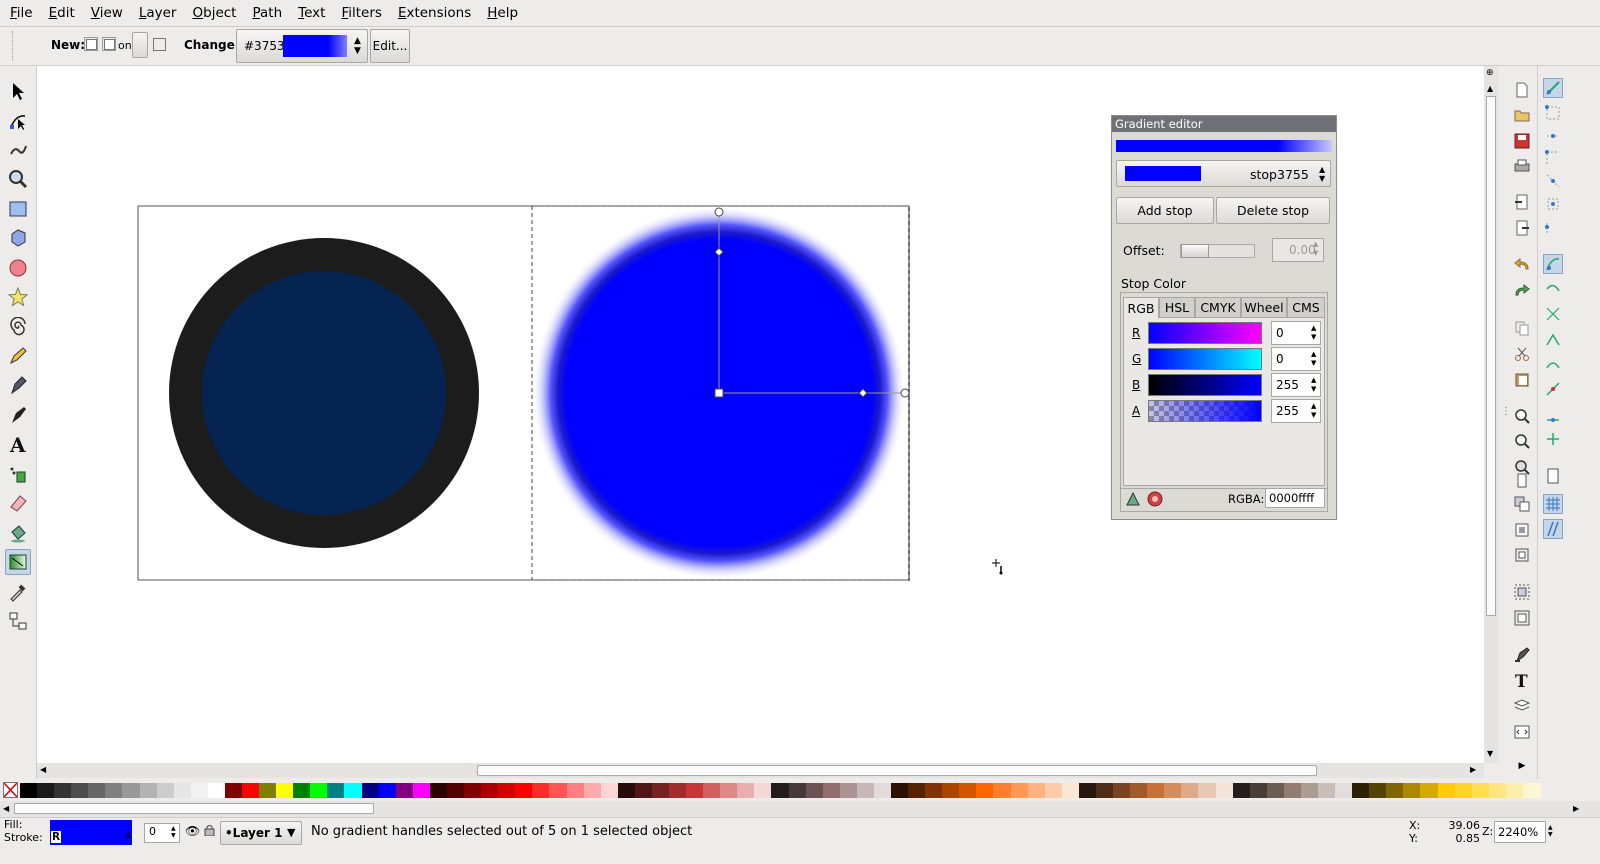 The width and height of the screenshot is (1600, 864). I want to click on channel-r-spin-arrows: ▲ ▼, so click(1313, 333).